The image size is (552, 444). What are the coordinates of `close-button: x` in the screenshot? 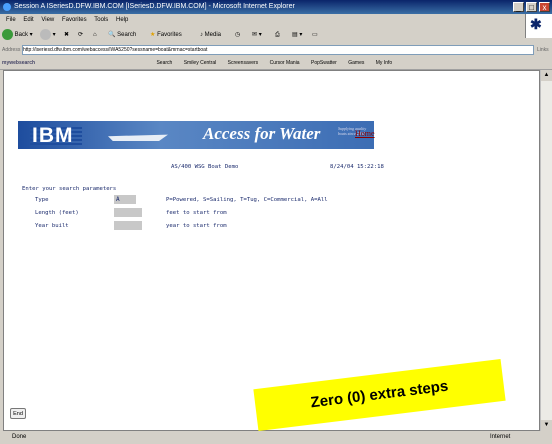 It's located at (544, 7).